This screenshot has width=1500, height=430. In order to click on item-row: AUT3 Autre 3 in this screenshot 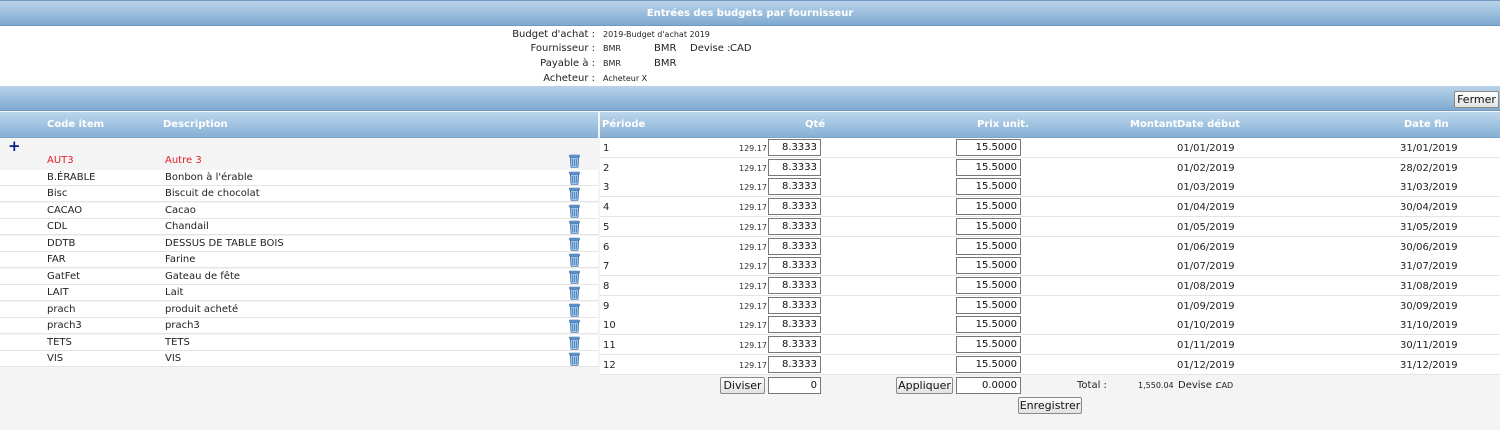, I will do `click(299, 161)`.